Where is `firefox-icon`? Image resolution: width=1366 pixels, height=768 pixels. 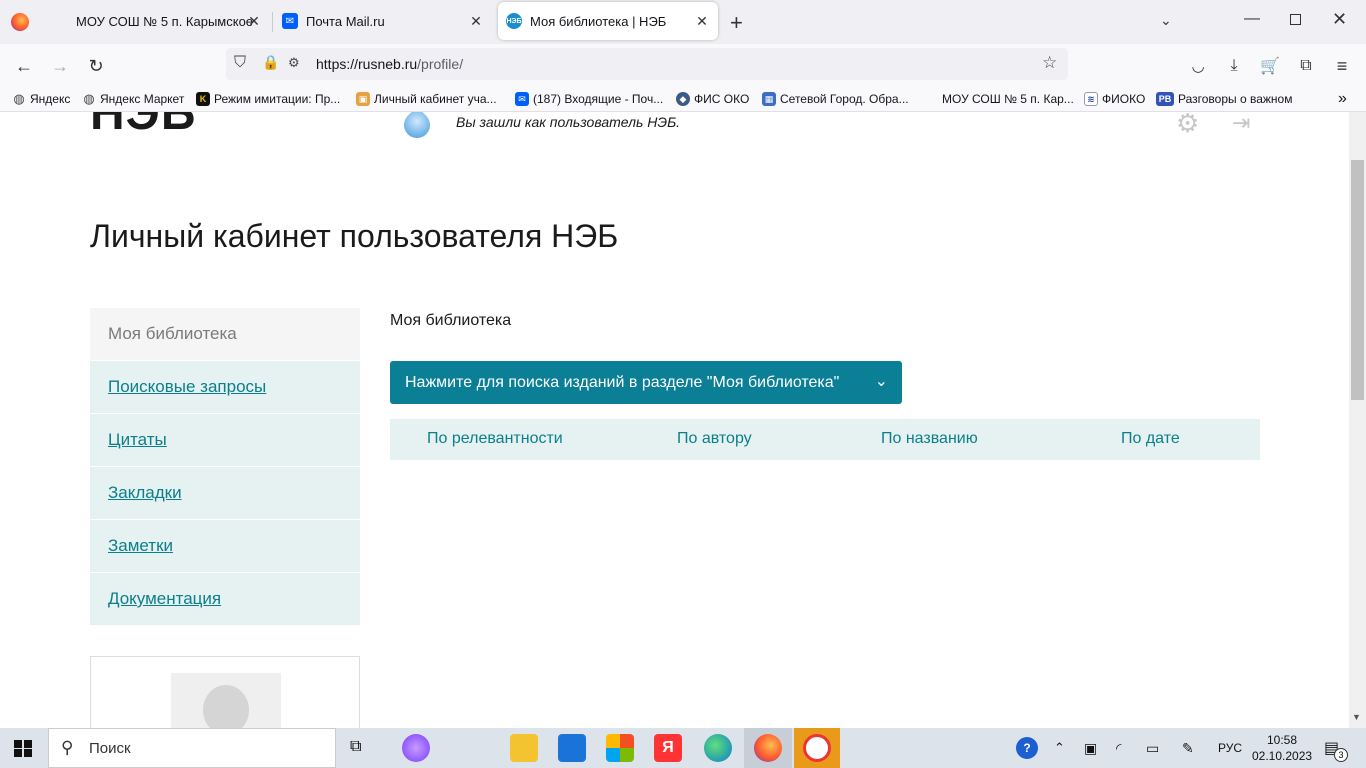 firefox-icon is located at coordinates (768, 748).